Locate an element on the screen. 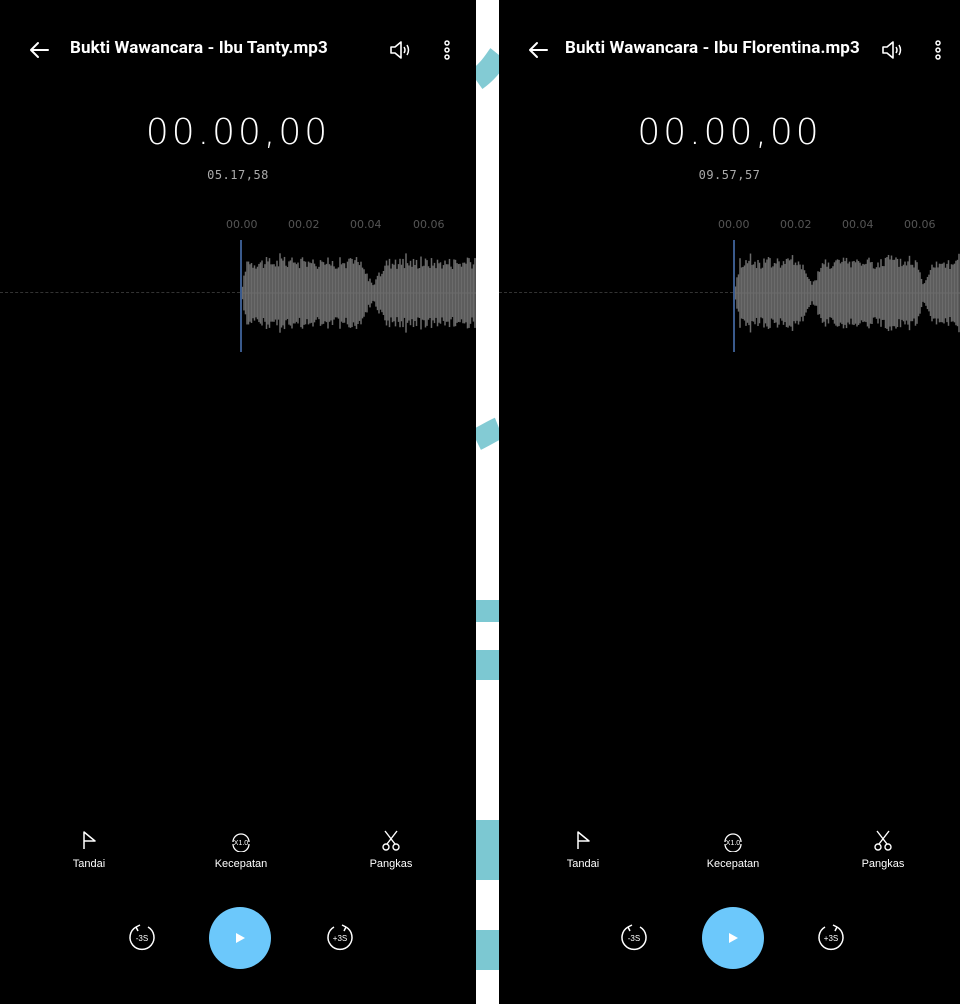 The width and height of the screenshot is (960, 1004). total-duration: 05.17,58 is located at coordinates (238, 175).